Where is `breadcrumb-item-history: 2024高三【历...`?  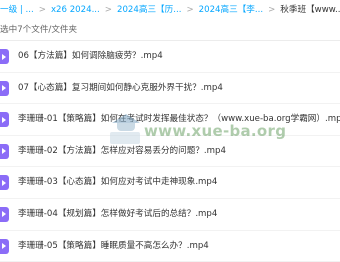
breadcrumb-item-history: 2024高三【历... is located at coordinates (149, 10).